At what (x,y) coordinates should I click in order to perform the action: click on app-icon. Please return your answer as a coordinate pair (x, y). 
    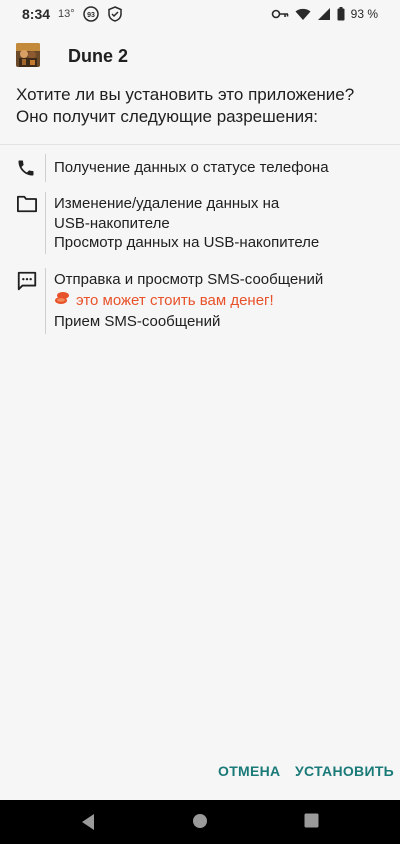
    Looking at the image, I should click on (28, 55).